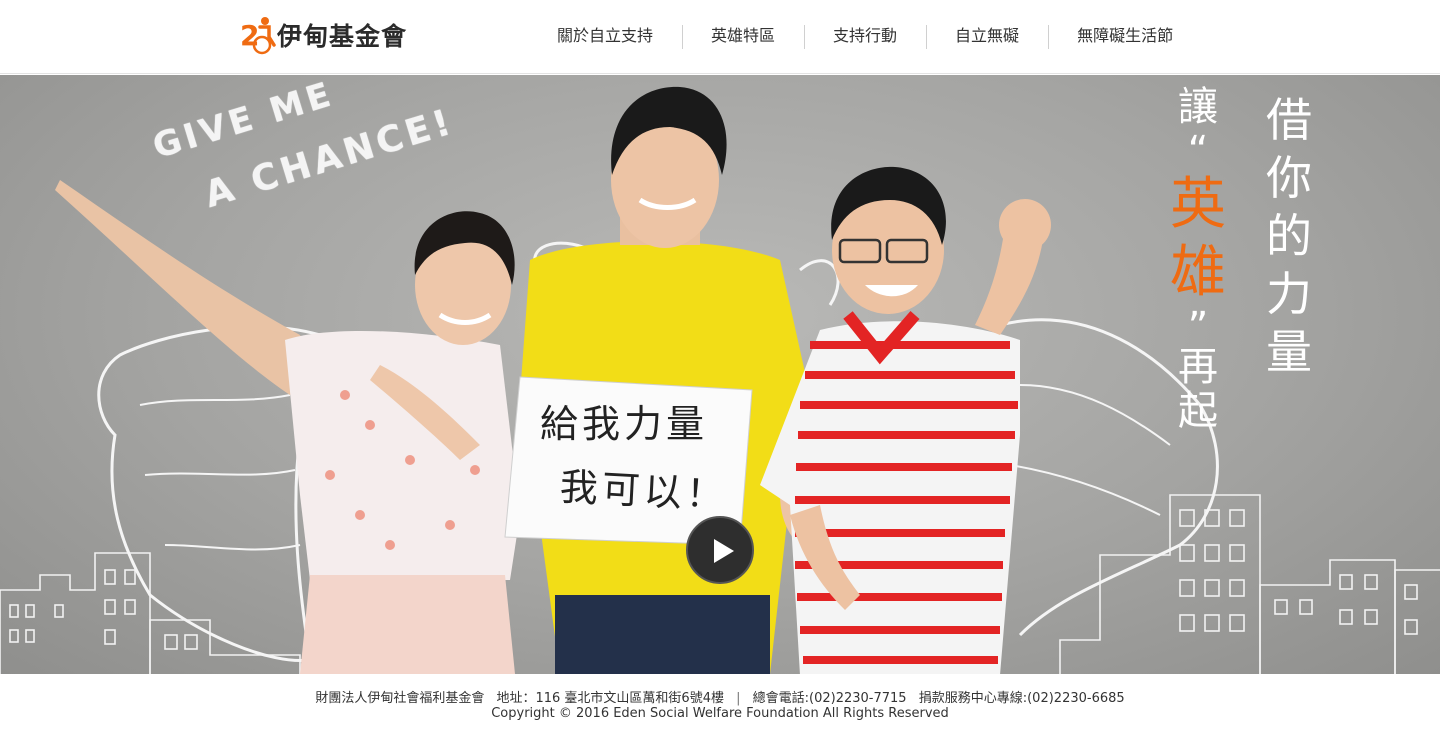 Image resolution: width=1440 pixels, height=735 pixels. I want to click on slogan-char: 起, so click(1198, 411).